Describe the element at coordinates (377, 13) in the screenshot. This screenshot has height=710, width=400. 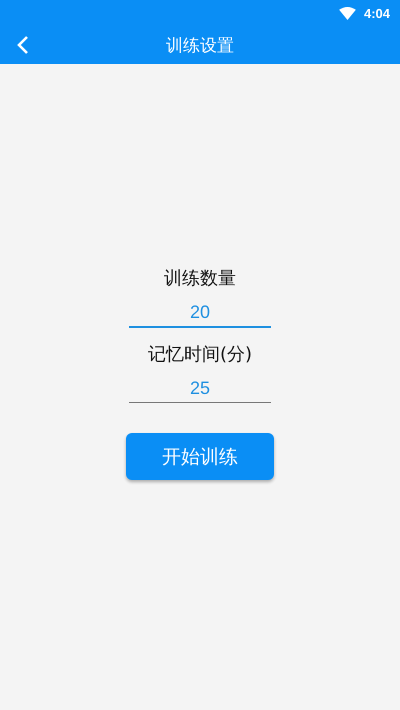
I see `status-time: 4:04` at that location.